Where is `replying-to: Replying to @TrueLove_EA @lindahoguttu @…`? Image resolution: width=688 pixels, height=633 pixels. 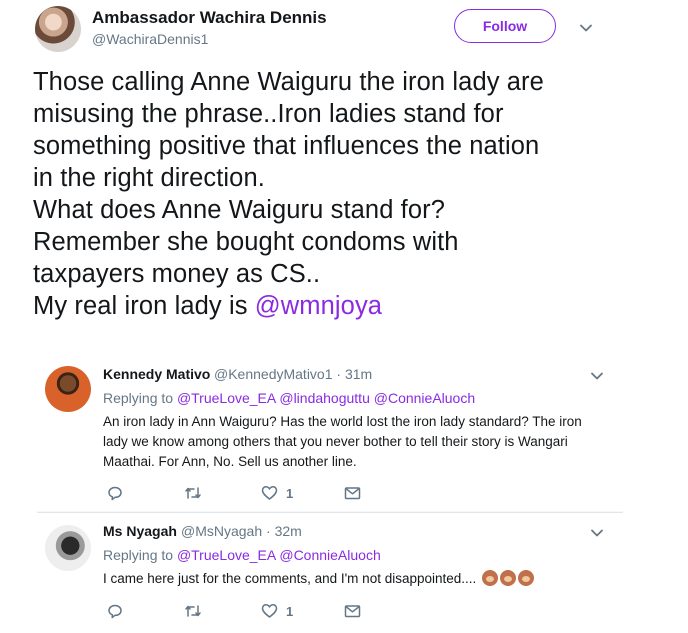 replying-to: Replying to @TrueLove_EA @lindahoguttu @… is located at coordinates (289, 398).